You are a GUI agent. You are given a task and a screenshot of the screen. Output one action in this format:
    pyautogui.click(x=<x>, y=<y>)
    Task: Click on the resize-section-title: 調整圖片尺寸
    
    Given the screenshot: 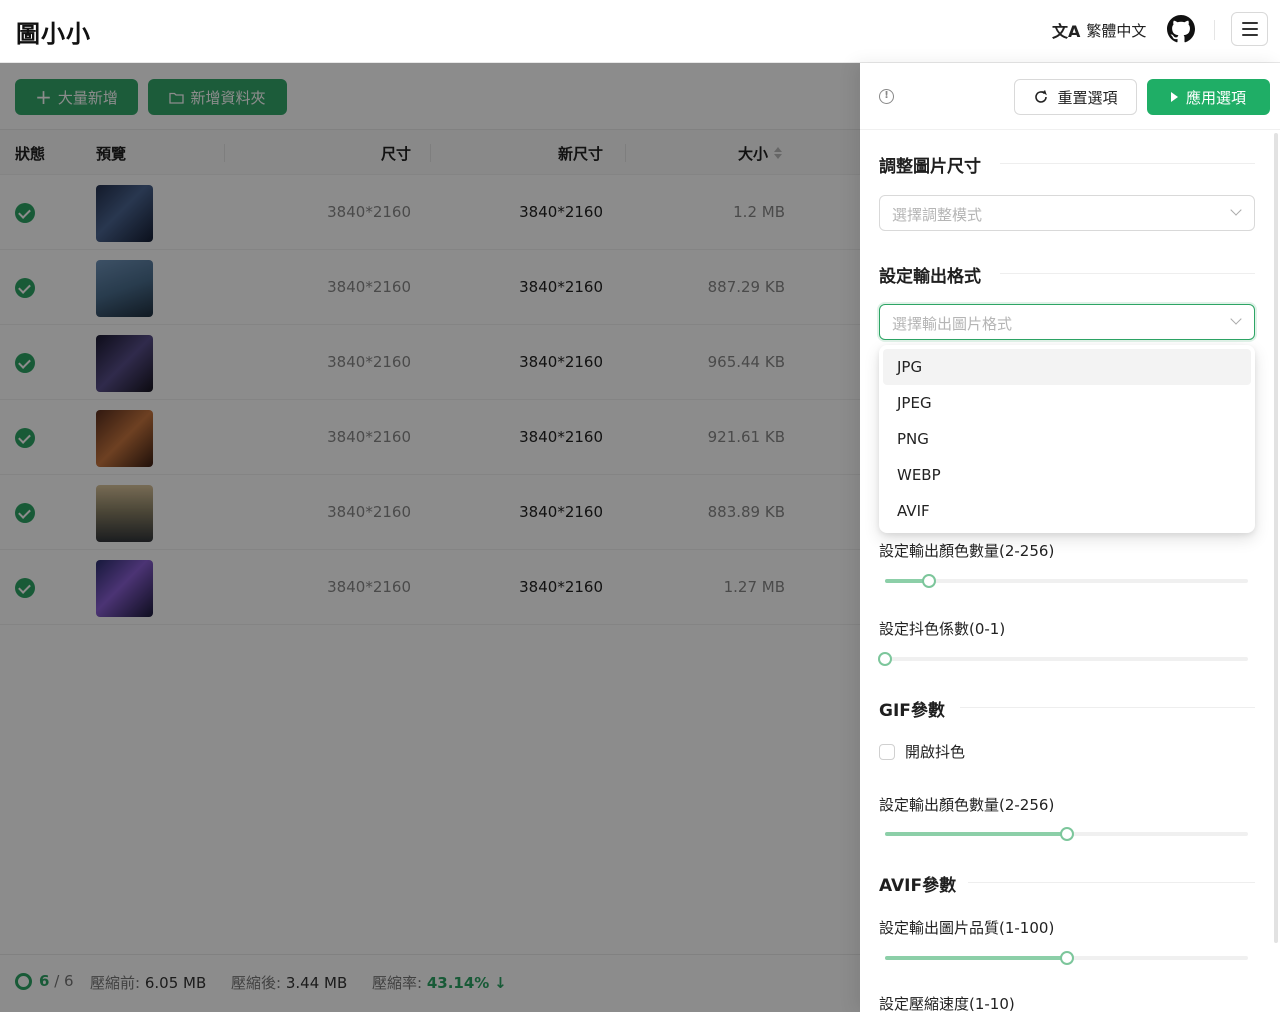 What is the action you would take?
    pyautogui.click(x=930, y=167)
    